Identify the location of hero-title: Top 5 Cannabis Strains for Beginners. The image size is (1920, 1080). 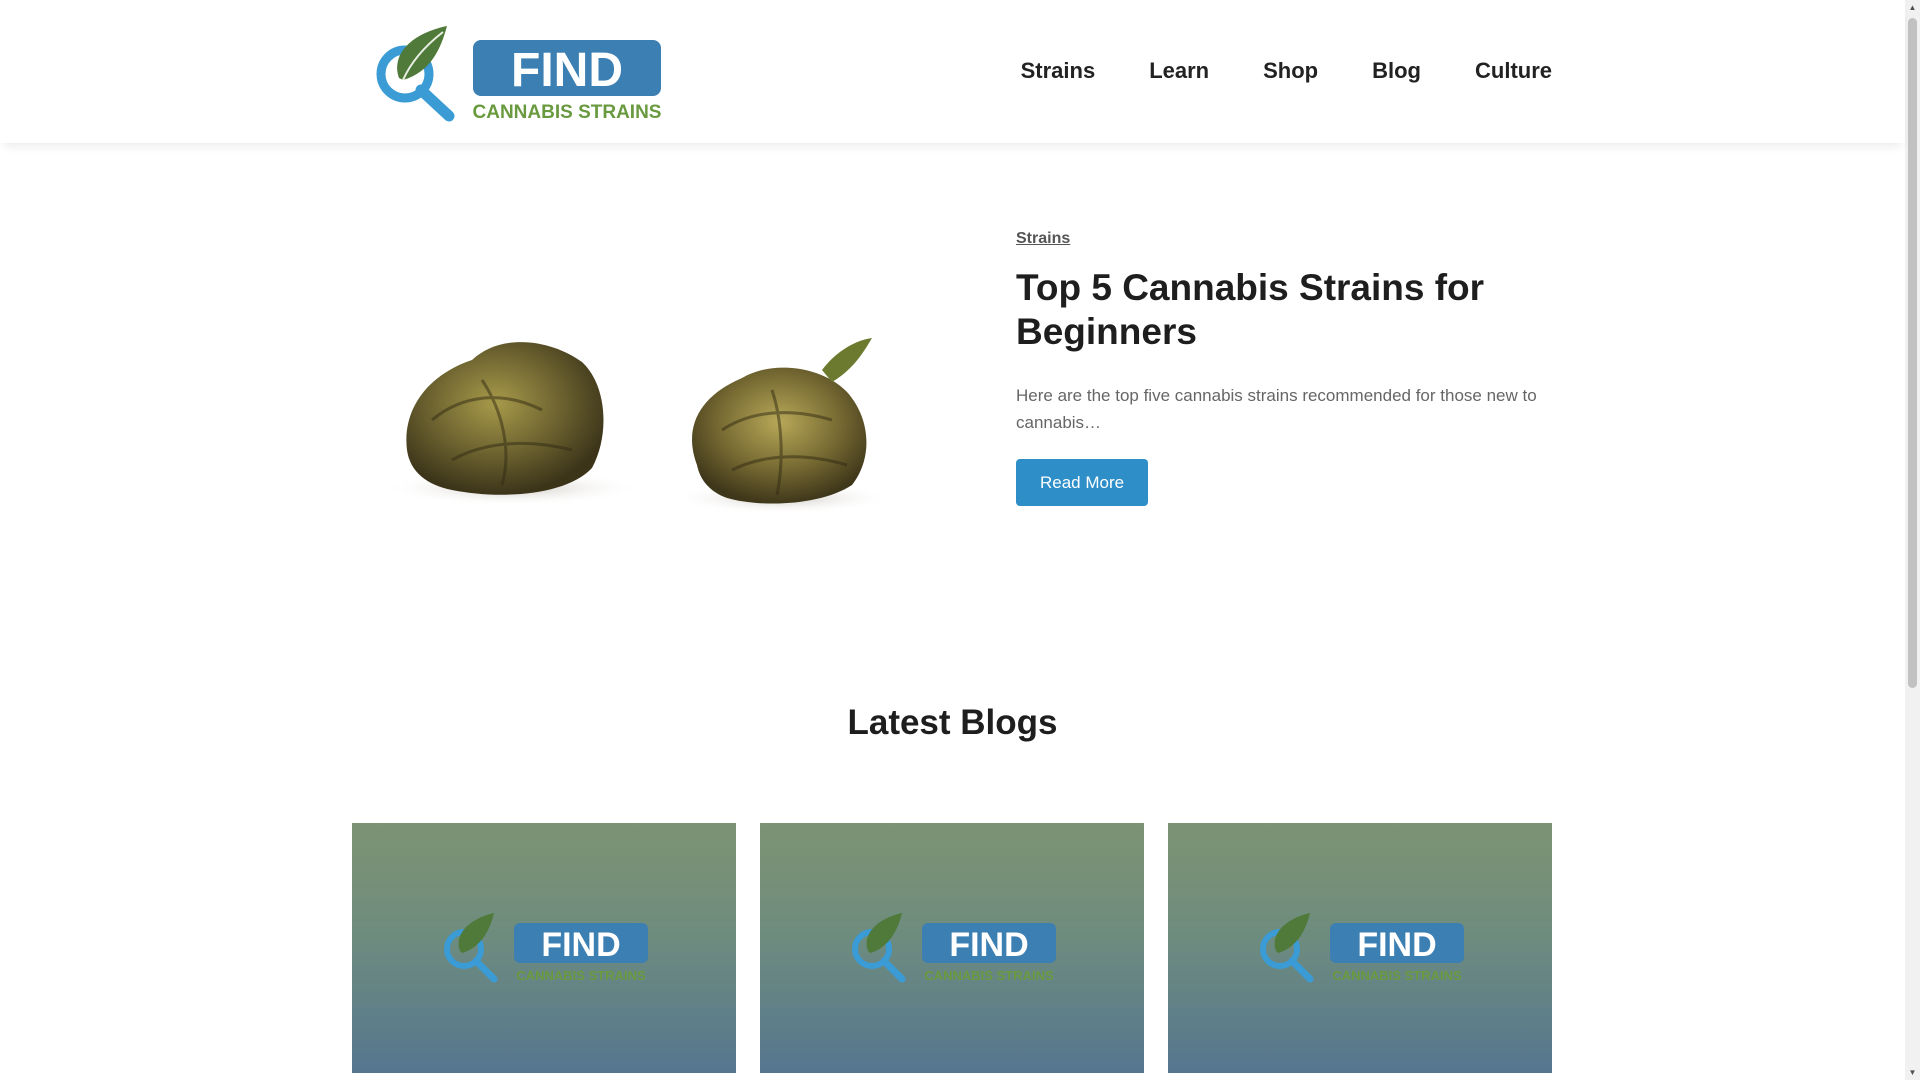
(1284, 310).